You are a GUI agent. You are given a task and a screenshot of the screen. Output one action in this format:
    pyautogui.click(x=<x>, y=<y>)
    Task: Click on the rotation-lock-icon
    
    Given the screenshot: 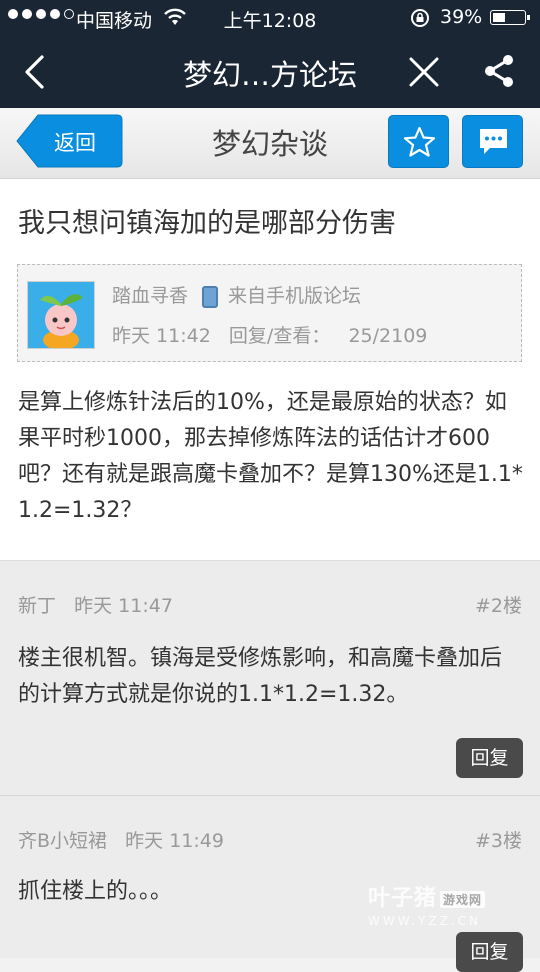 What is the action you would take?
    pyautogui.click(x=420, y=18)
    